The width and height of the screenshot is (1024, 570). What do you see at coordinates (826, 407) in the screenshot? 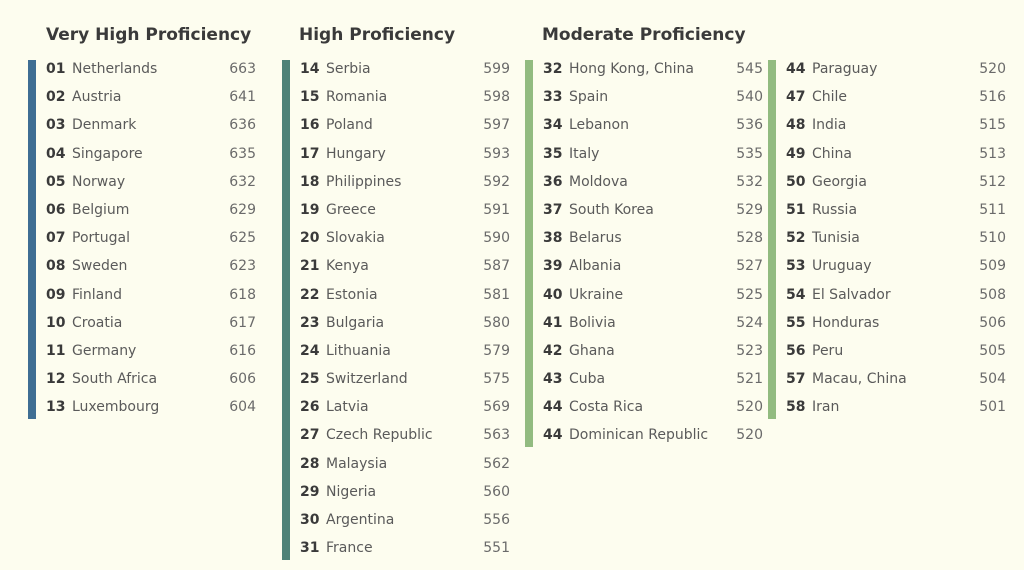
I see `country-label: Iran` at bounding box center [826, 407].